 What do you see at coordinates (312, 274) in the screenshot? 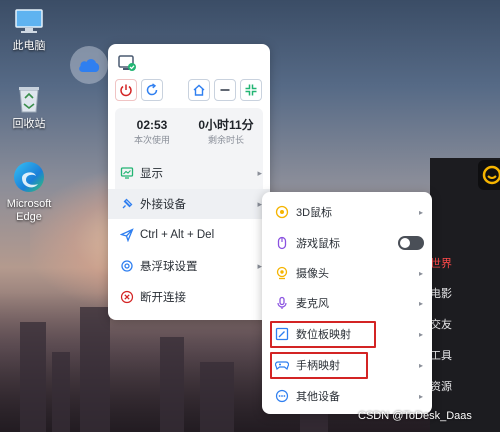
I see `submenu-item-label: 摄像头` at bounding box center [312, 274].